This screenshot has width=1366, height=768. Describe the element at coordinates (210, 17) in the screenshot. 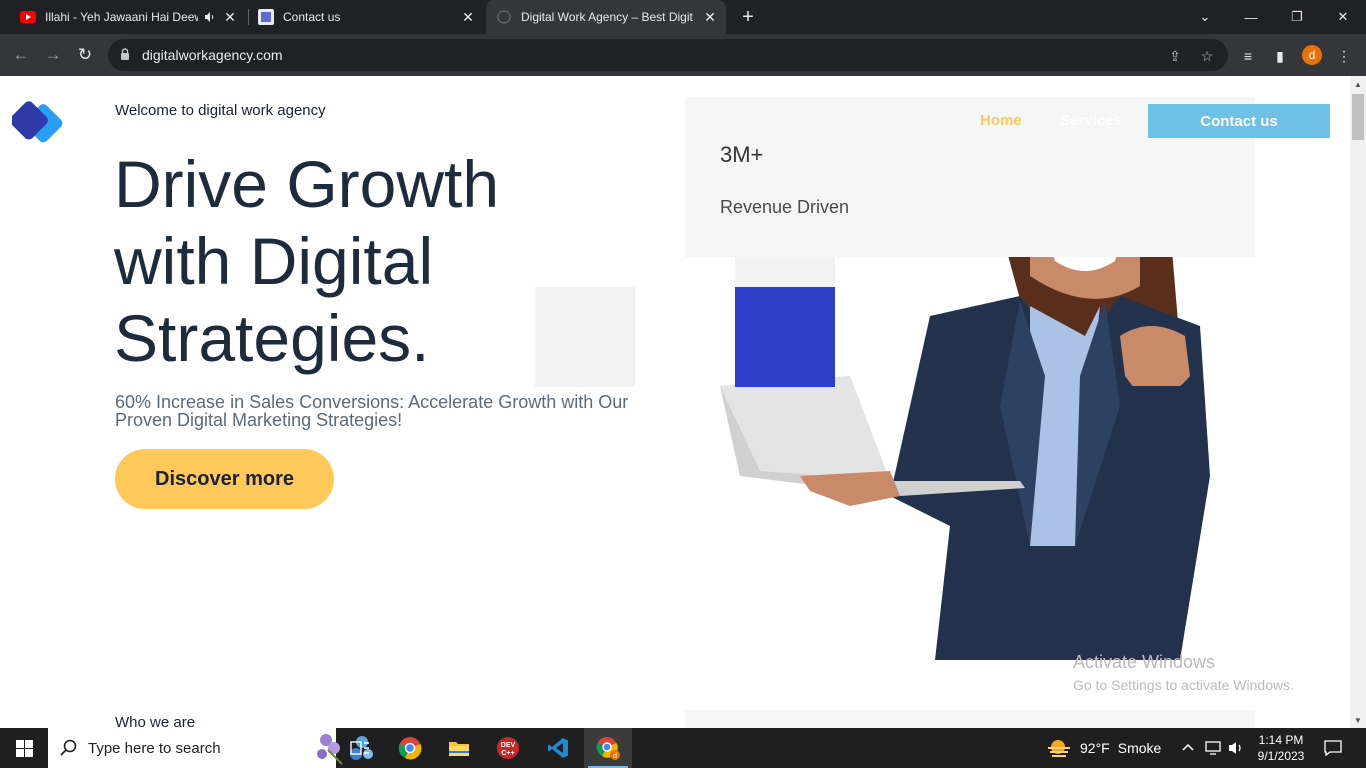

I see `speaker-icon` at that location.